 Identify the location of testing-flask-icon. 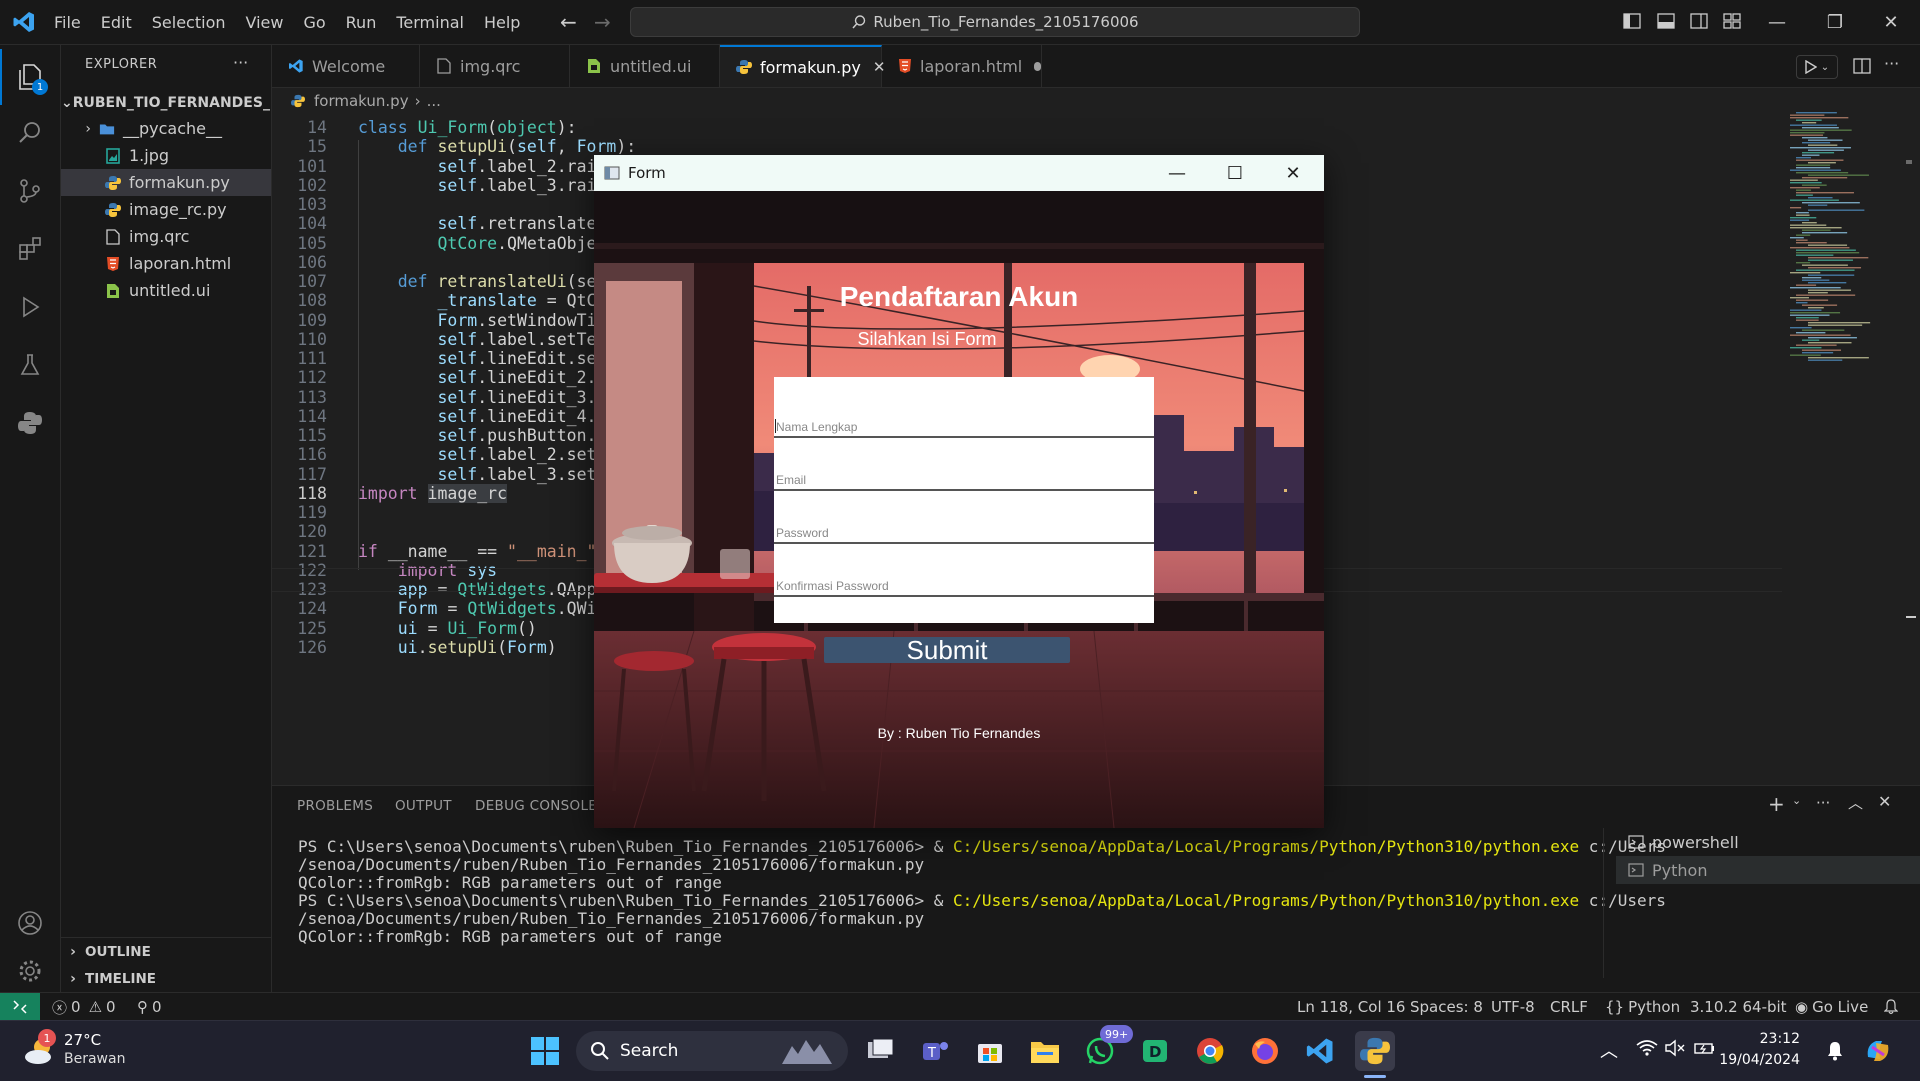
(30, 365).